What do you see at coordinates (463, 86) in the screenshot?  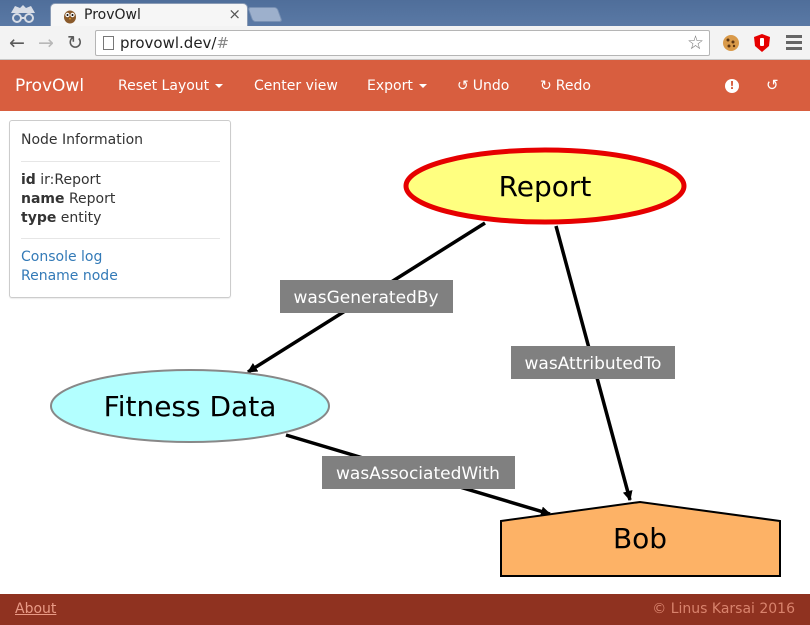 I see `undo-icon: ↺` at bounding box center [463, 86].